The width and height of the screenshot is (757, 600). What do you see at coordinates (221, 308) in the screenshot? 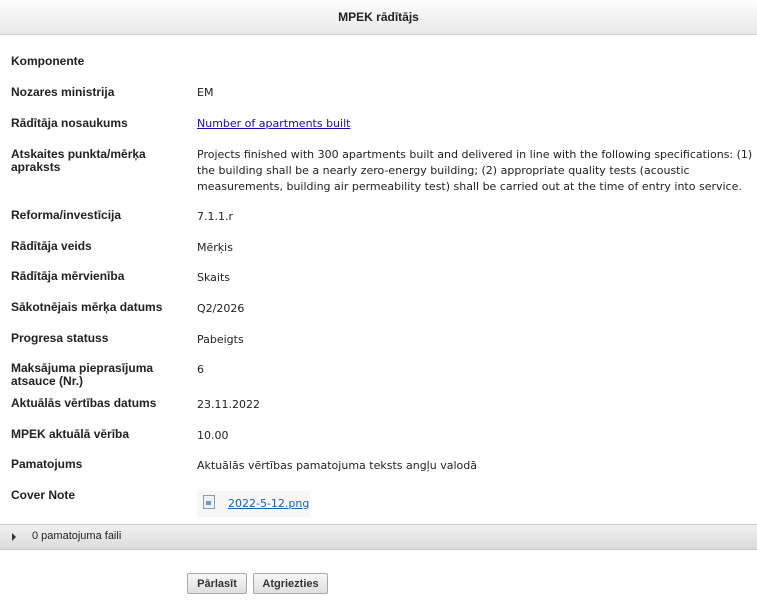
I see `field-value: Q2/2026` at bounding box center [221, 308].